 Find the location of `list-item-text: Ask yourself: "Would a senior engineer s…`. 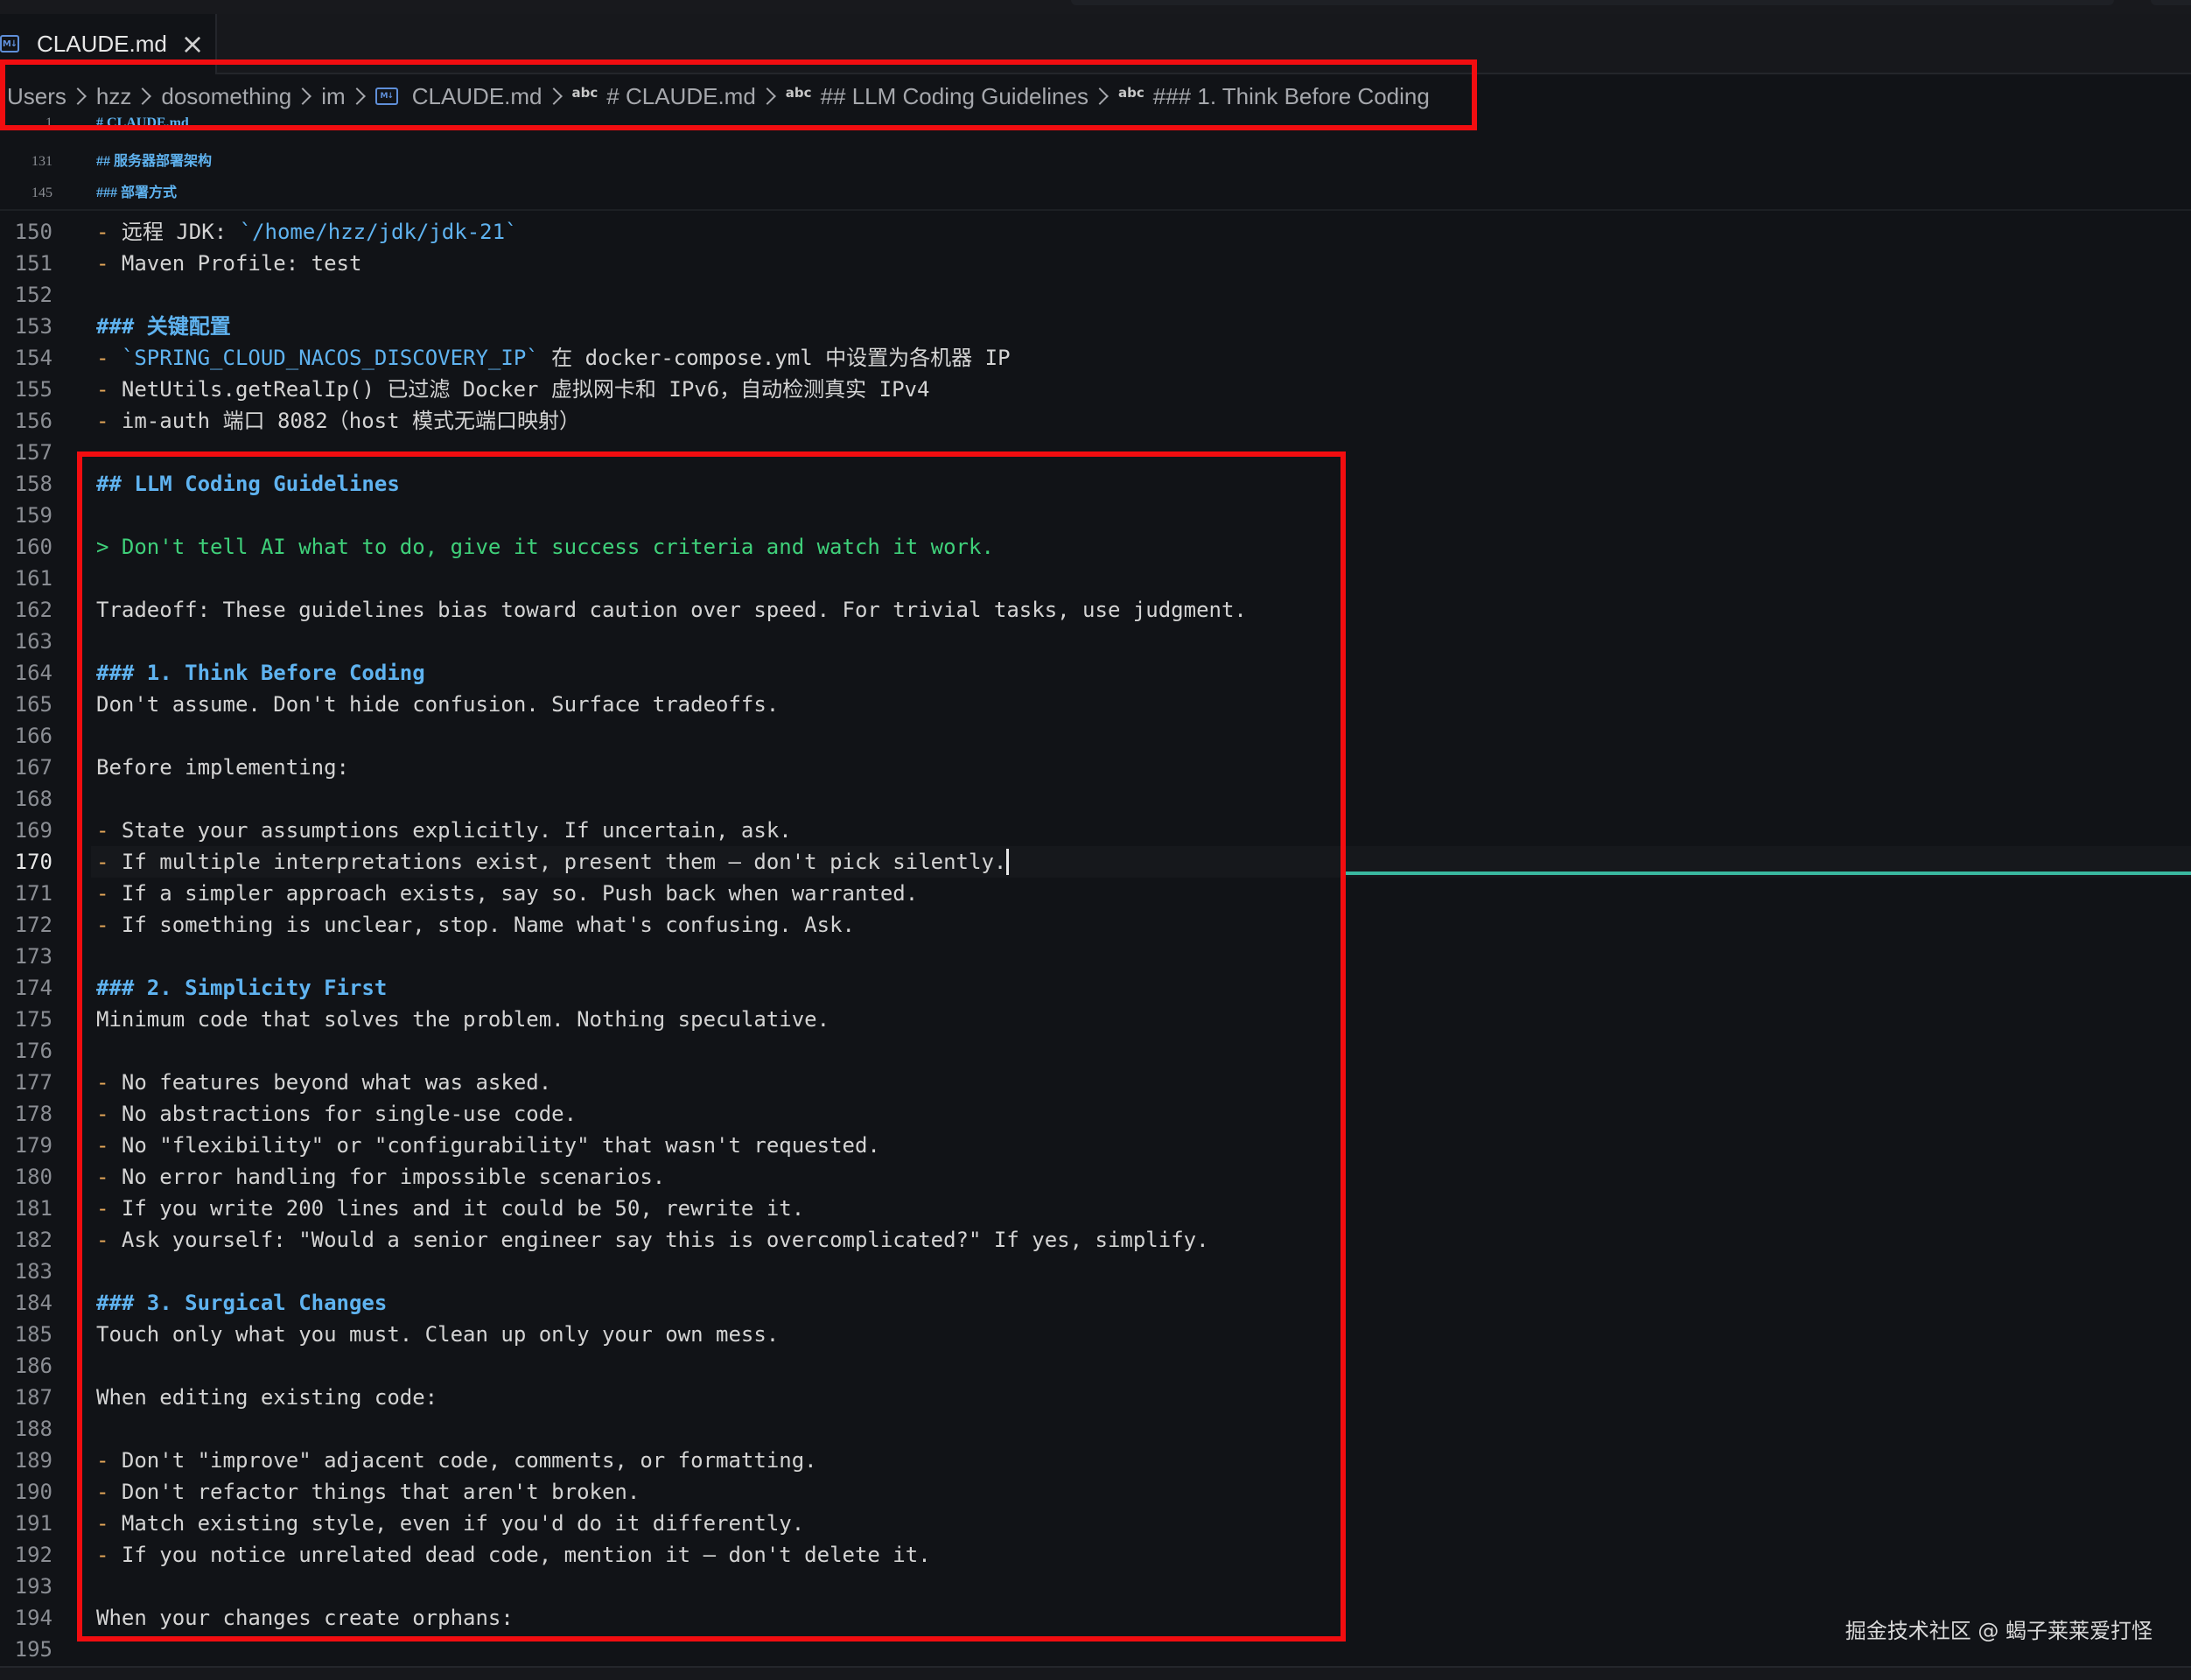

list-item-text: Ask yourself: "Would a senior engineer s… is located at coordinates (665, 1240).